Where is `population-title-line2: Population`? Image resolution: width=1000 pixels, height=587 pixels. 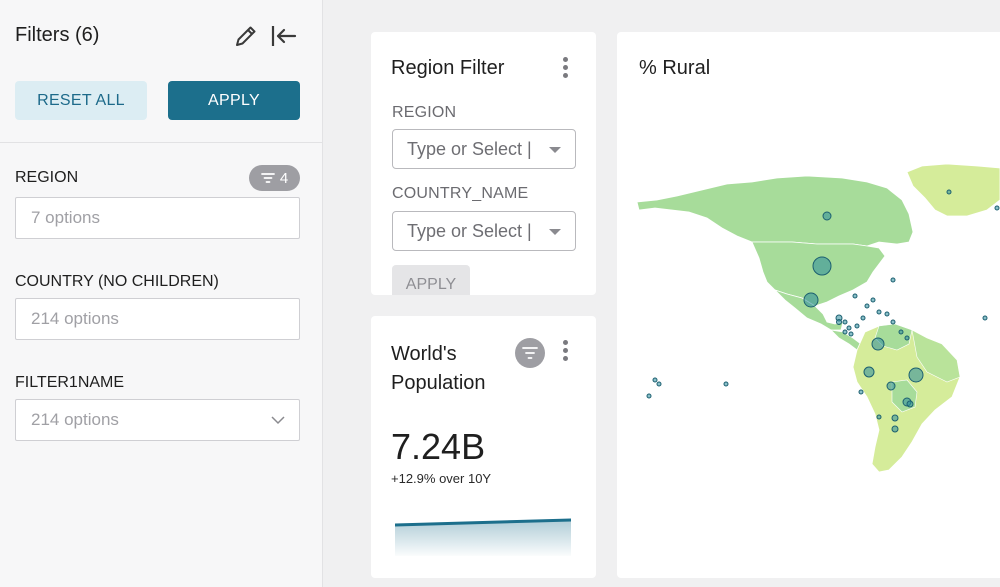 population-title-line2: Population is located at coordinates (438, 383).